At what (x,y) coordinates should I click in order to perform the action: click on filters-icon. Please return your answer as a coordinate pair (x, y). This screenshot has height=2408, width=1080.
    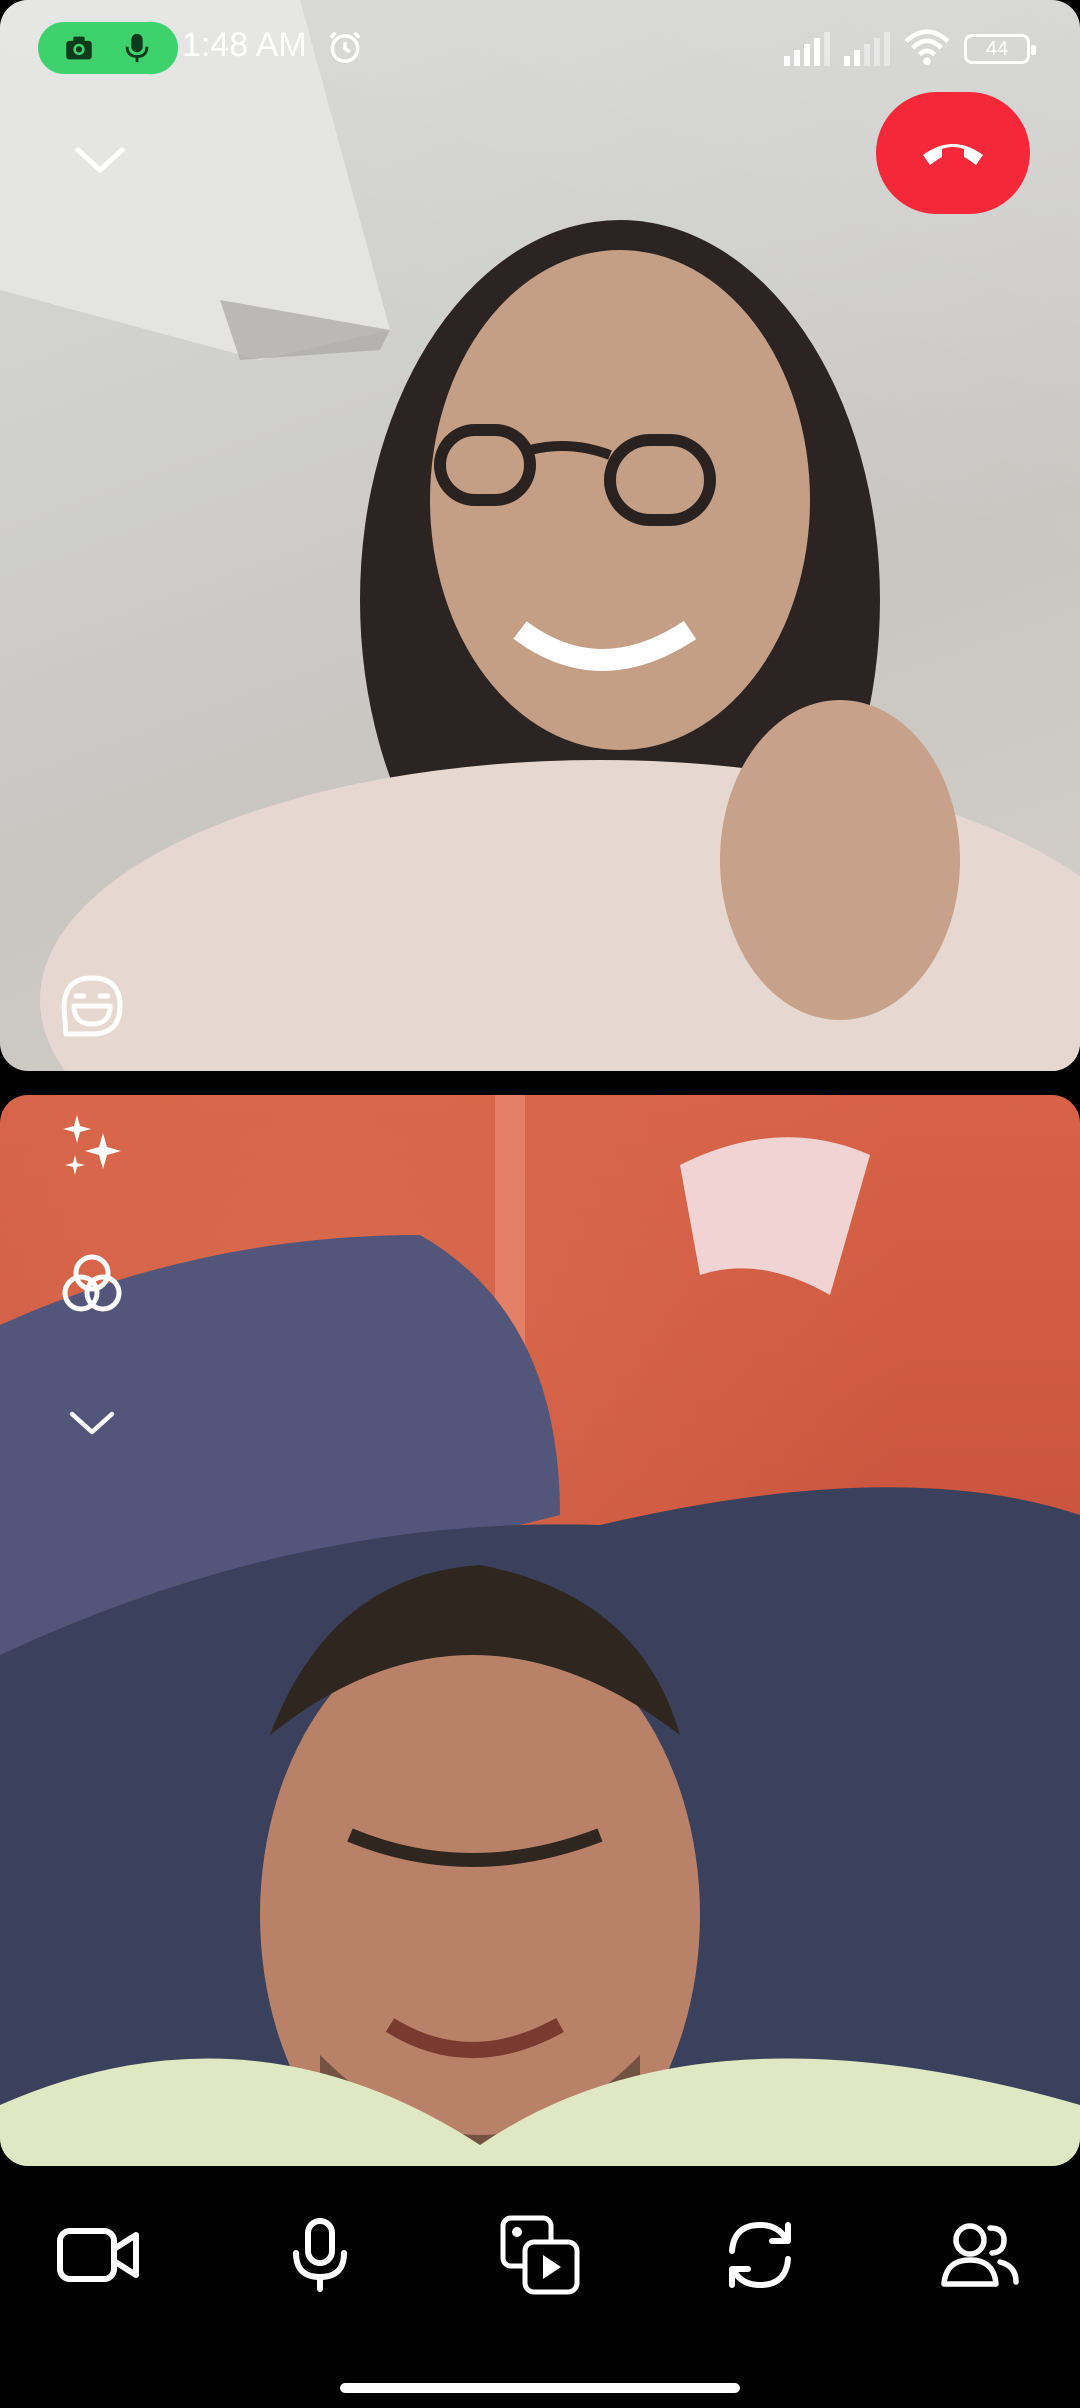
    Looking at the image, I should click on (92, 1283).